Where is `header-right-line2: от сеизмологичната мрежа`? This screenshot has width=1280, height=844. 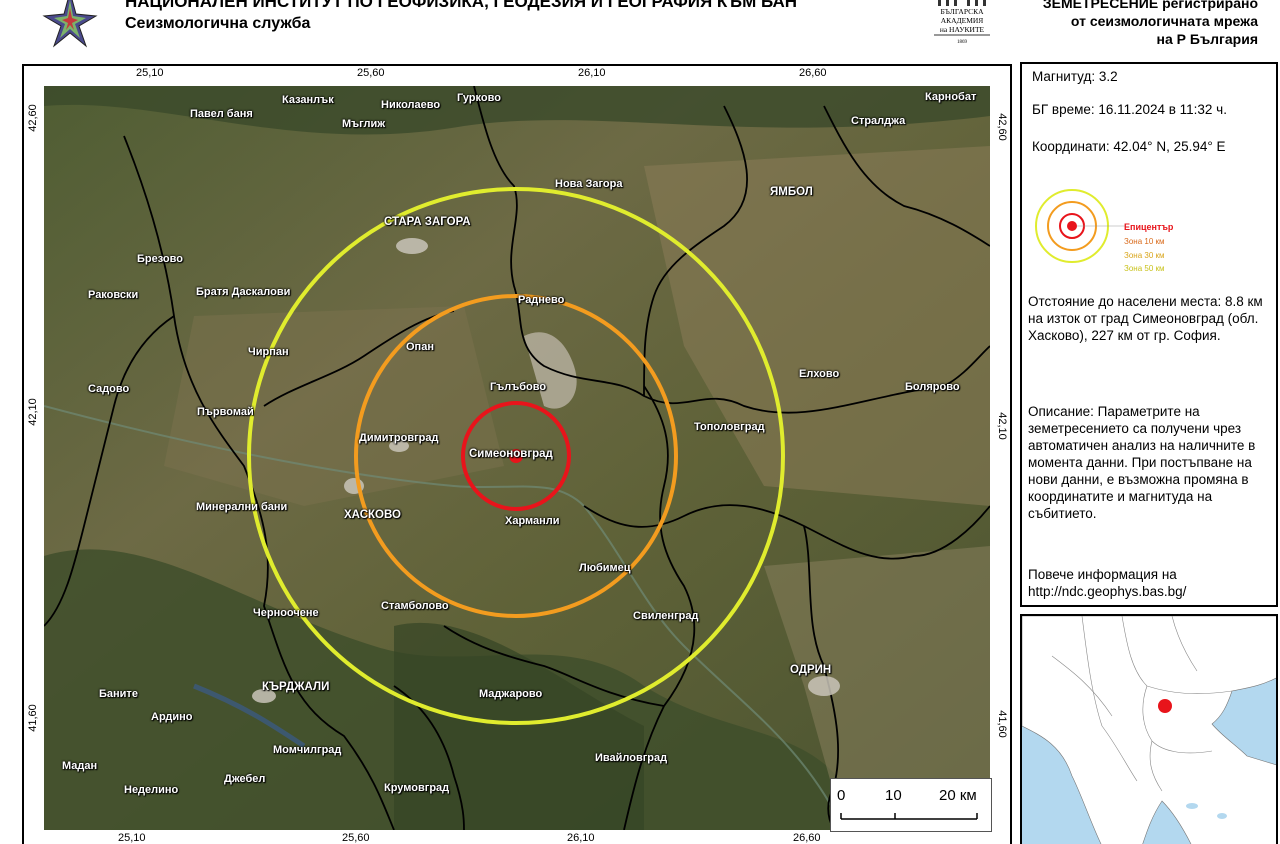 header-right-line2: от сеизмологичната мрежа is located at coordinates (1164, 21).